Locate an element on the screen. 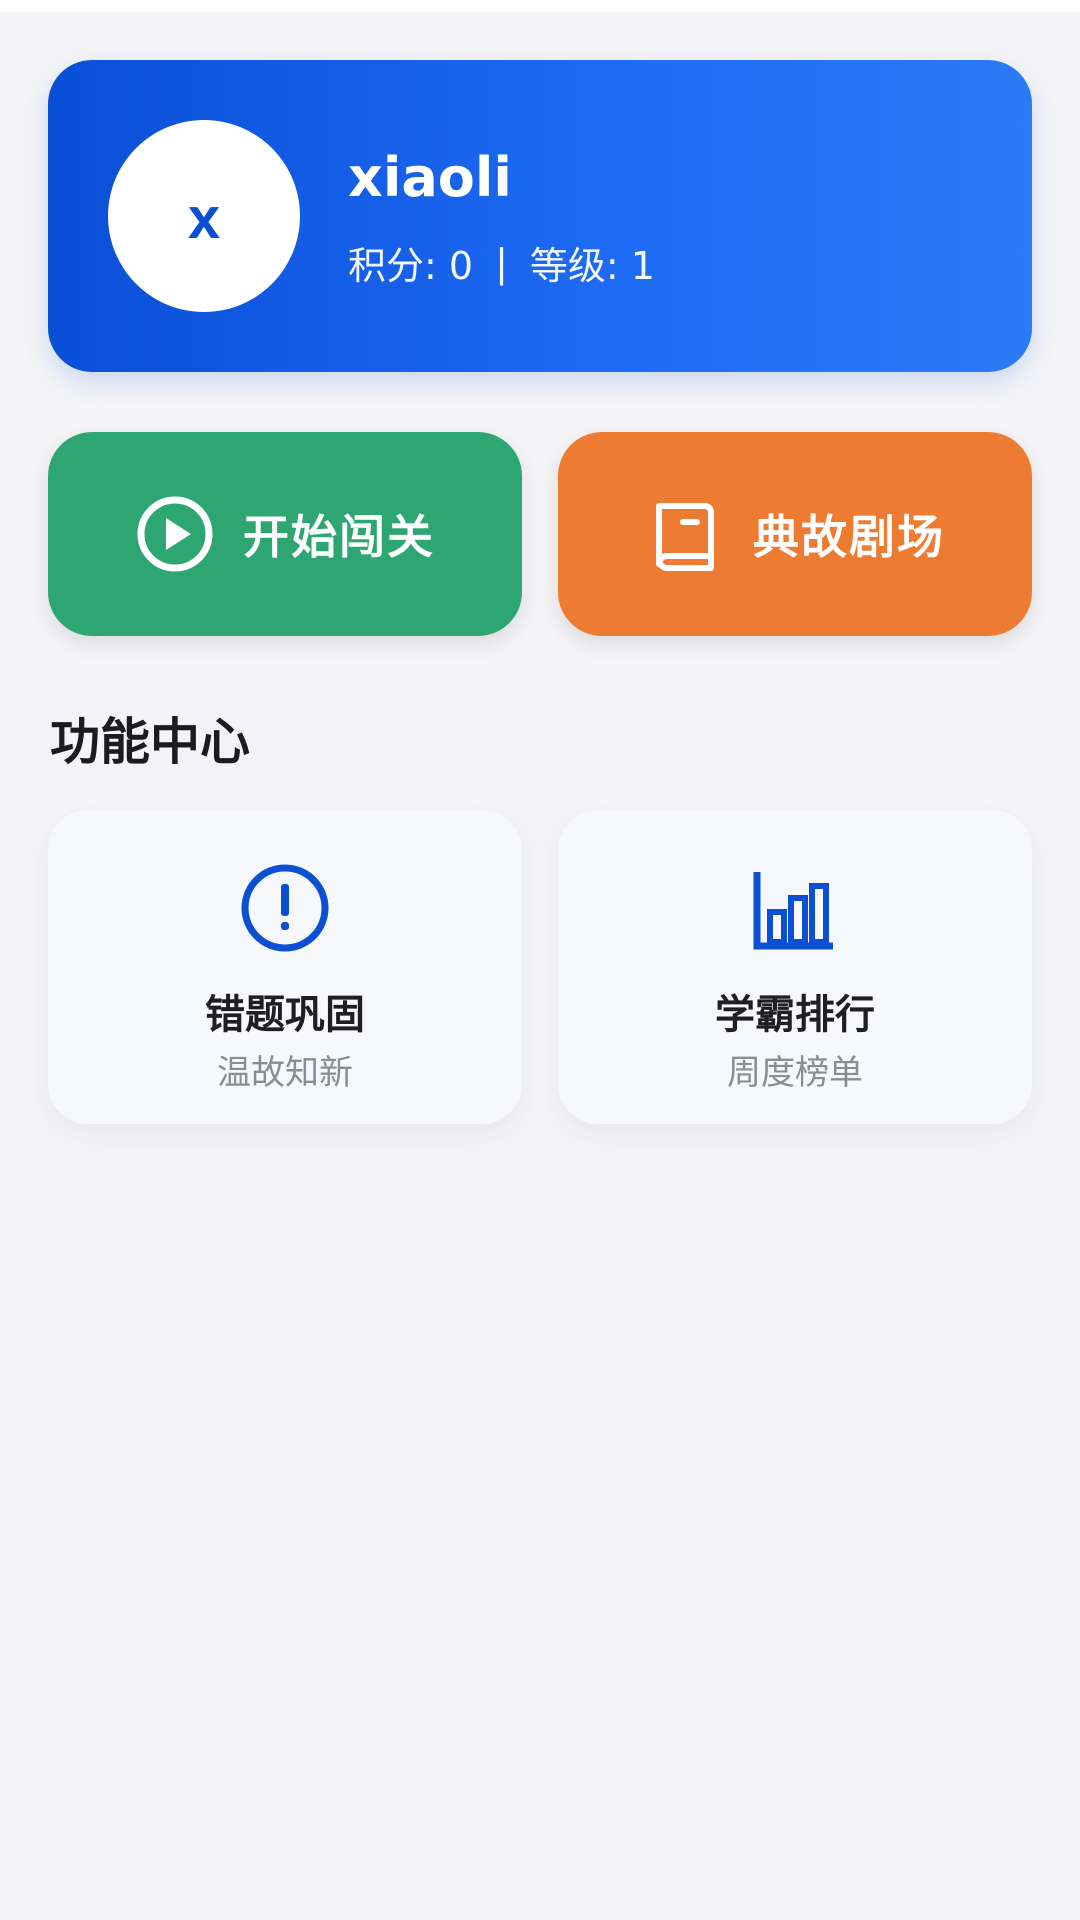 The image size is (1080, 1920). allusion-theater-label: 典故剧场 is located at coordinates (849, 537).